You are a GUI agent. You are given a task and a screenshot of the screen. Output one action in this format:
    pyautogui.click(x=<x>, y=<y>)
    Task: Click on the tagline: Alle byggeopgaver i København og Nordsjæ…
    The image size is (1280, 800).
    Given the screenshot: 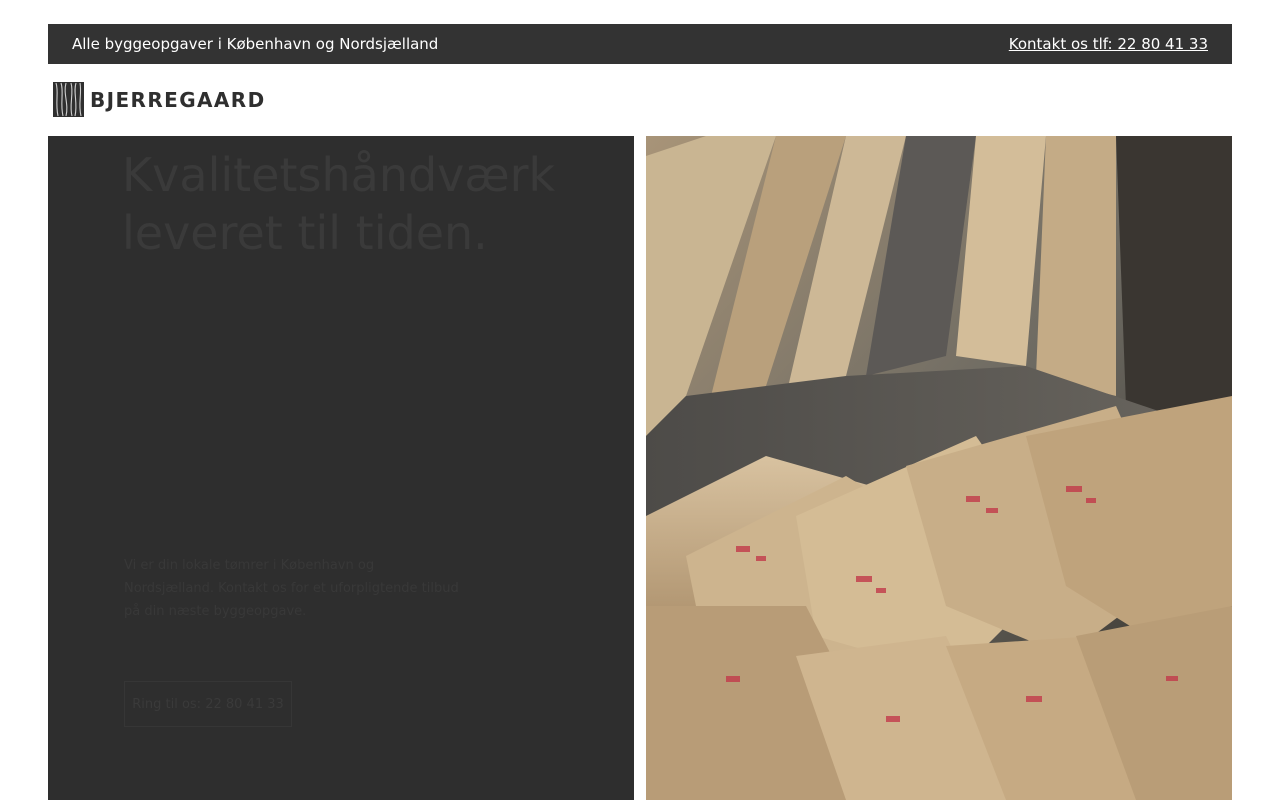 What is the action you would take?
    pyautogui.click(x=255, y=44)
    